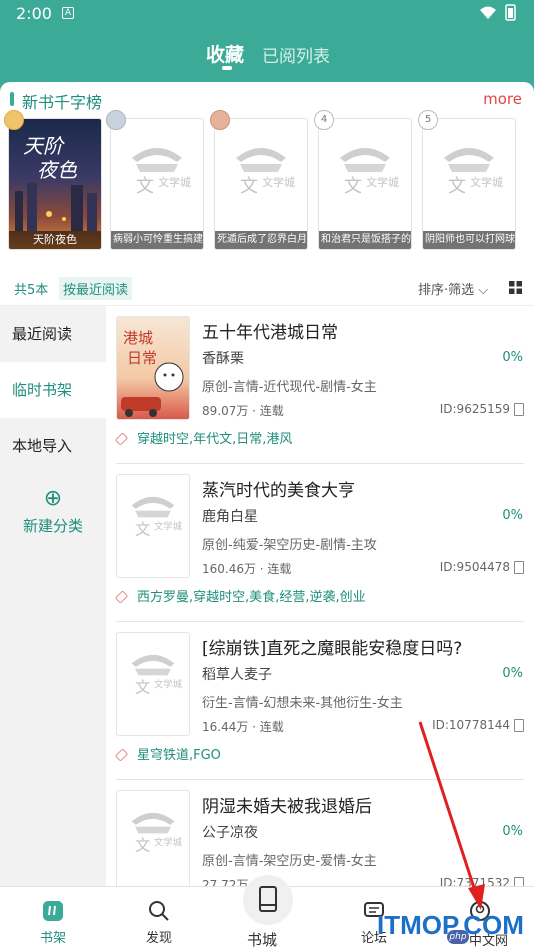 The image size is (534, 950). Describe the element at coordinates (428, 120) in the screenshot. I see `rank-badge: 5` at that location.